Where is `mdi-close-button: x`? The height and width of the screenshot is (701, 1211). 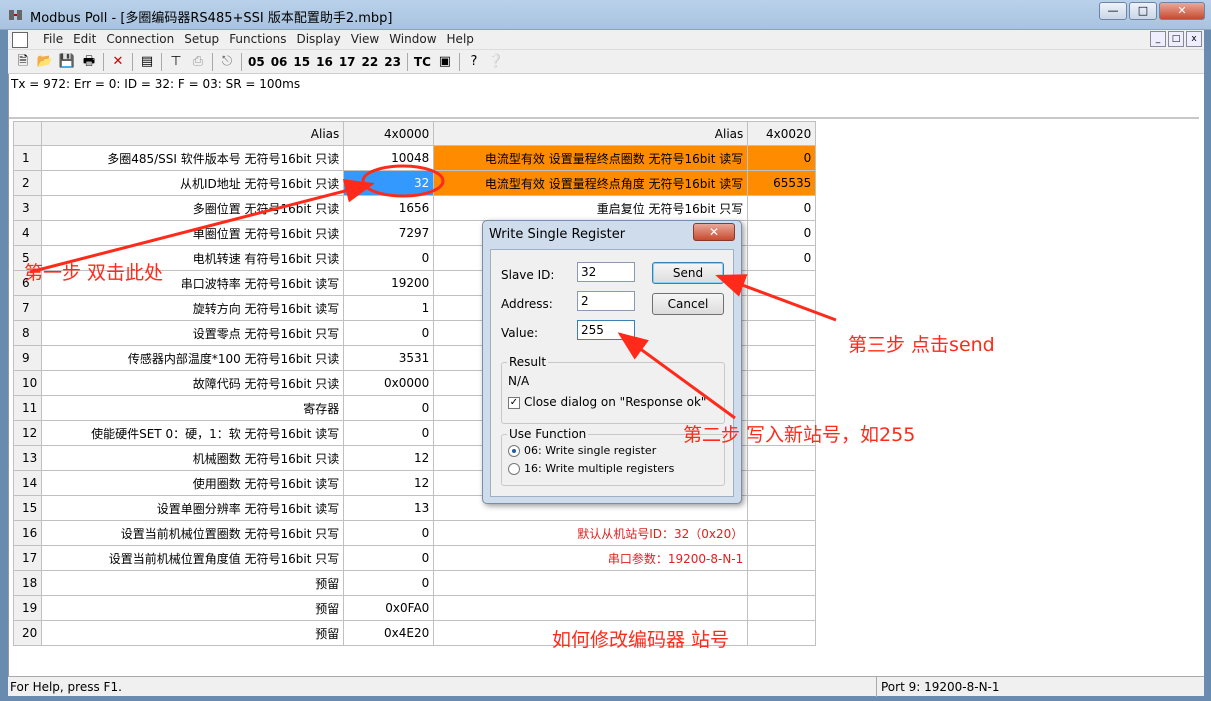
mdi-close-button: x is located at coordinates (1194, 39).